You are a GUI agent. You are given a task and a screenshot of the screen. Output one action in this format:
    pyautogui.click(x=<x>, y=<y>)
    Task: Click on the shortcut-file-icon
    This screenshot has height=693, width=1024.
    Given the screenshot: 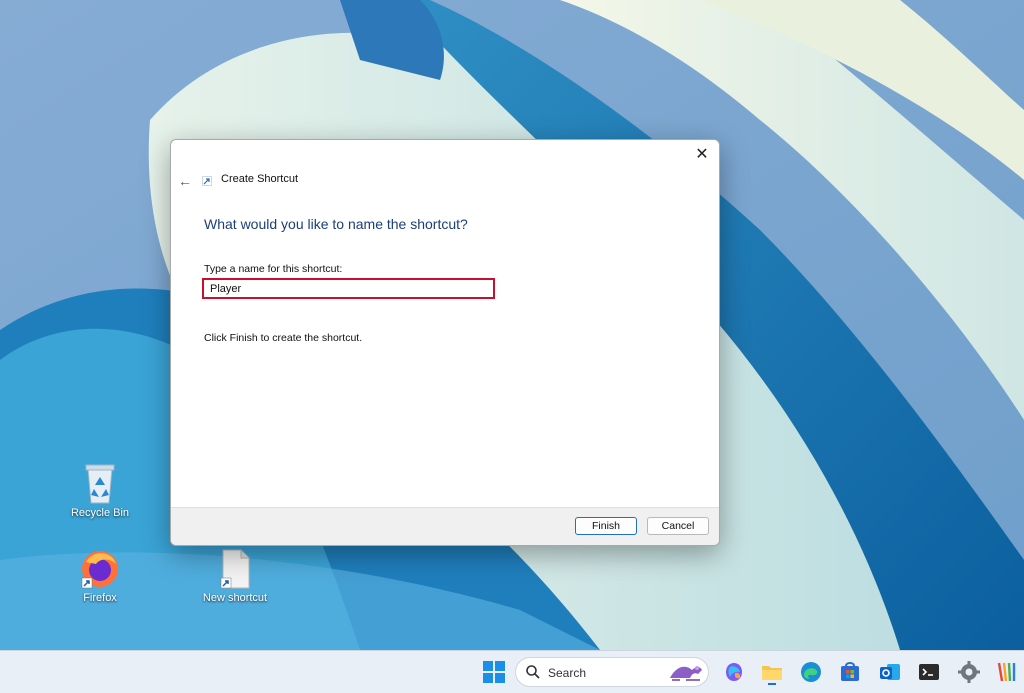 What is the action you would take?
    pyautogui.click(x=235, y=569)
    